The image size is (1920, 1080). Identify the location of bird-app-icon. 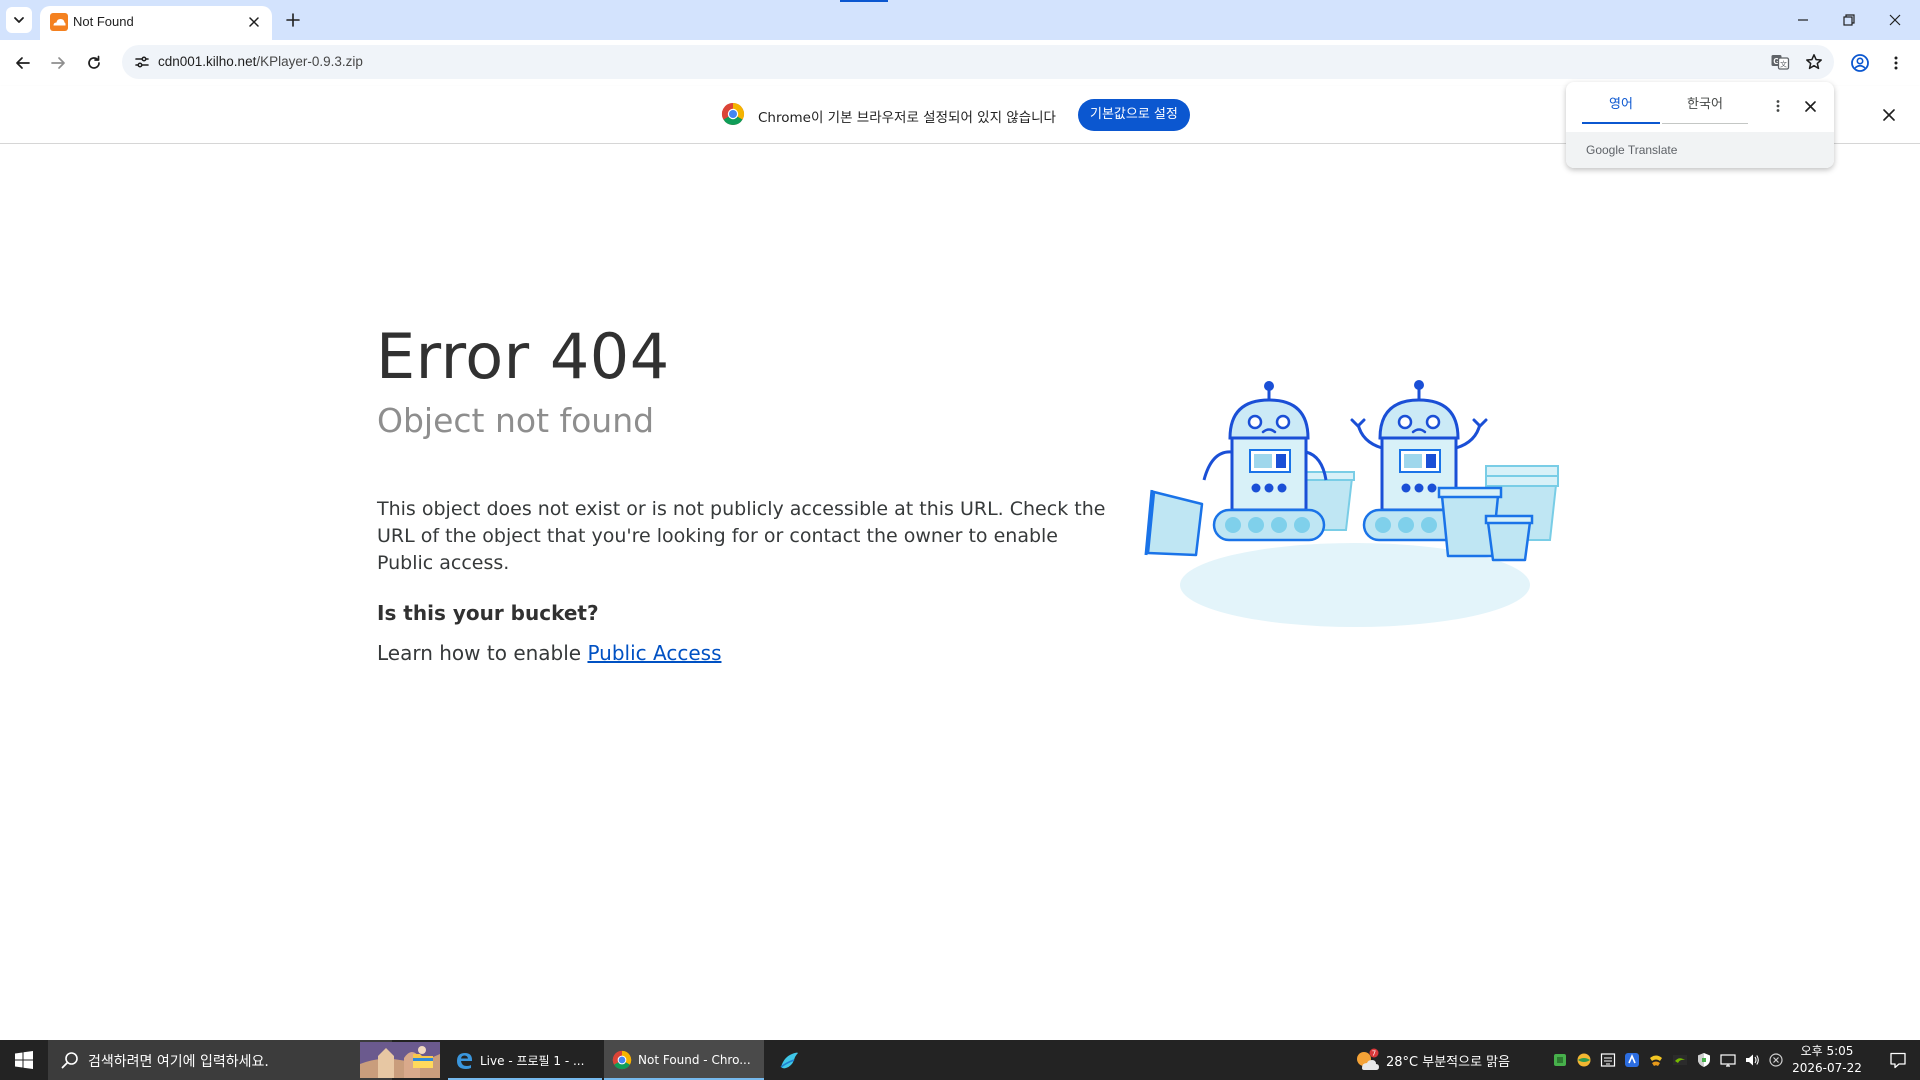
(789, 1060).